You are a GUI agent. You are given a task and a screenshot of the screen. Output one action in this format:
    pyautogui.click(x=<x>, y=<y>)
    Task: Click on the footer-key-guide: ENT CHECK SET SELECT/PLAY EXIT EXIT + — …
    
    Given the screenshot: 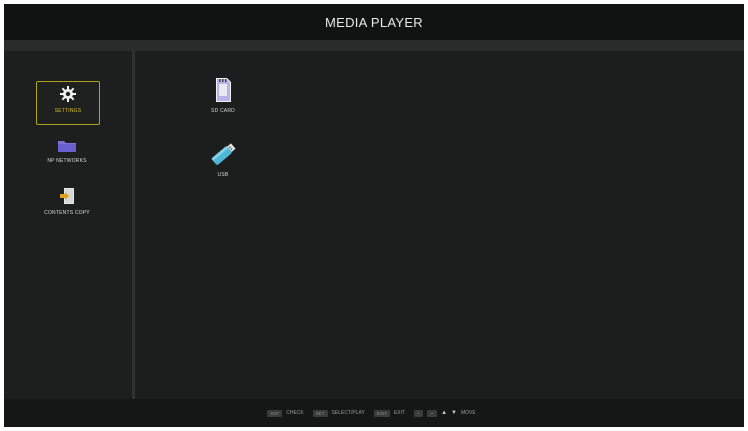 What is the action you would take?
    pyautogui.click(x=374, y=413)
    